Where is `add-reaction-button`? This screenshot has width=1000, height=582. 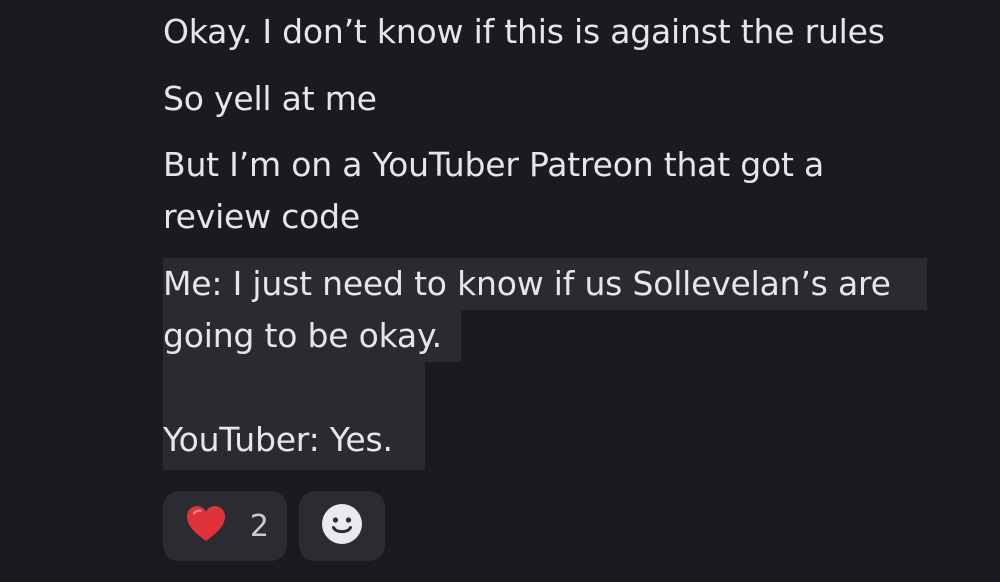 add-reaction-button is located at coordinates (342, 526).